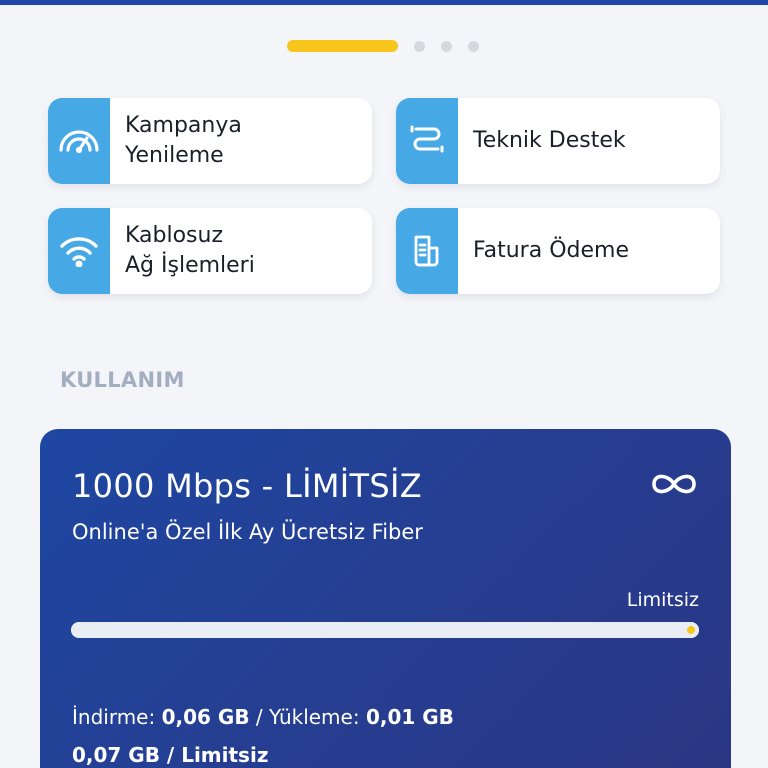  What do you see at coordinates (205, 717) in the screenshot?
I see `download-value: 0,06 GB` at bounding box center [205, 717].